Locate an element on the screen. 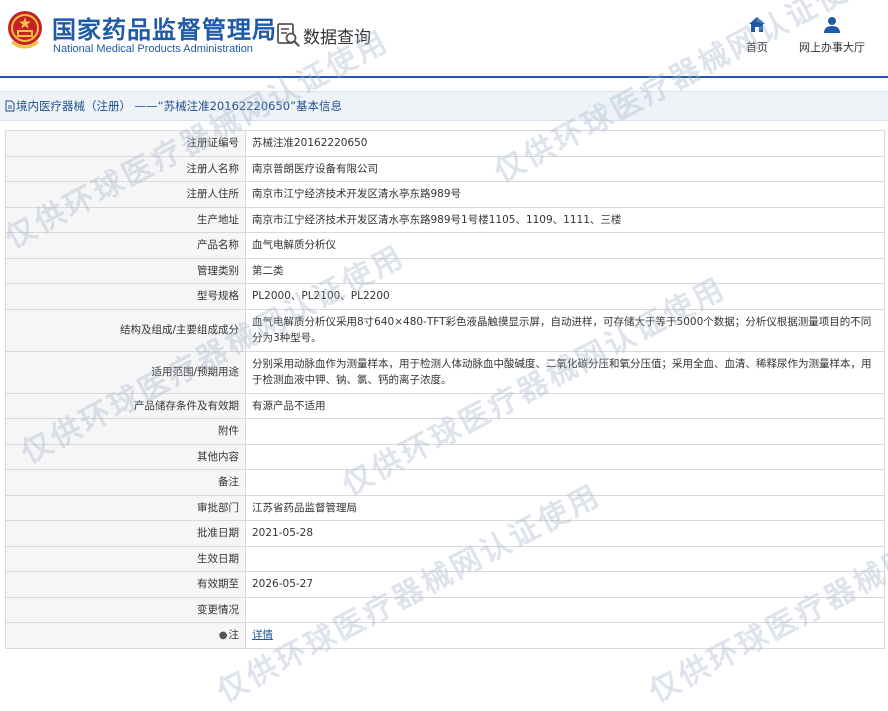 The height and width of the screenshot is (711, 888). row-label: 变更情况 is located at coordinates (125, 609).